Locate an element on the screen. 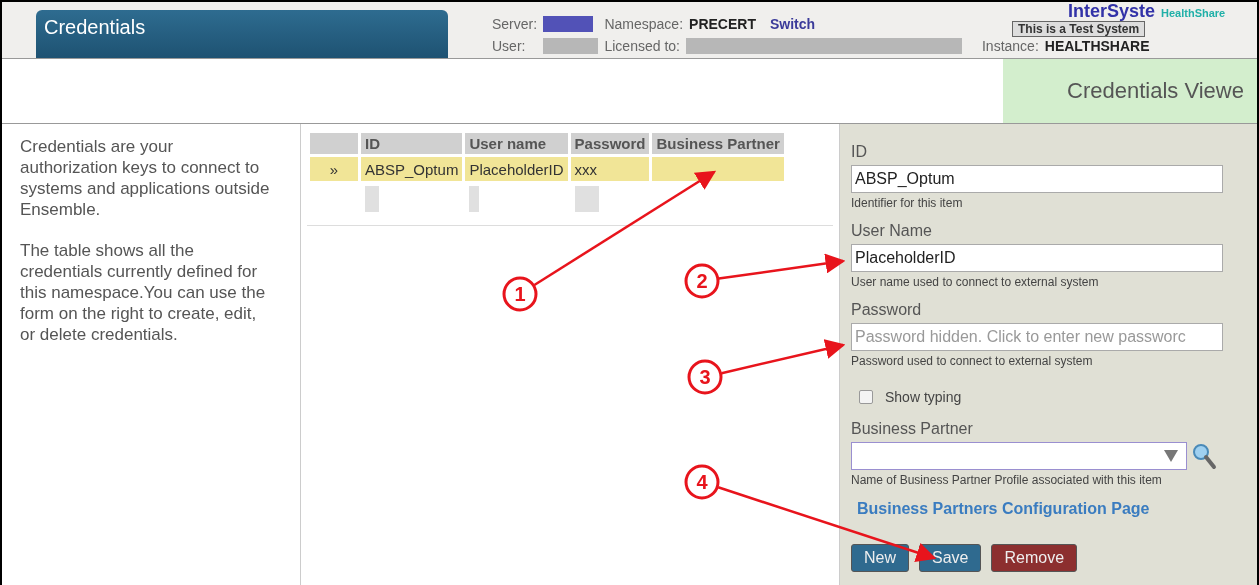 This screenshot has width=1259, height=585. action-button: Remove is located at coordinates (1034, 558).